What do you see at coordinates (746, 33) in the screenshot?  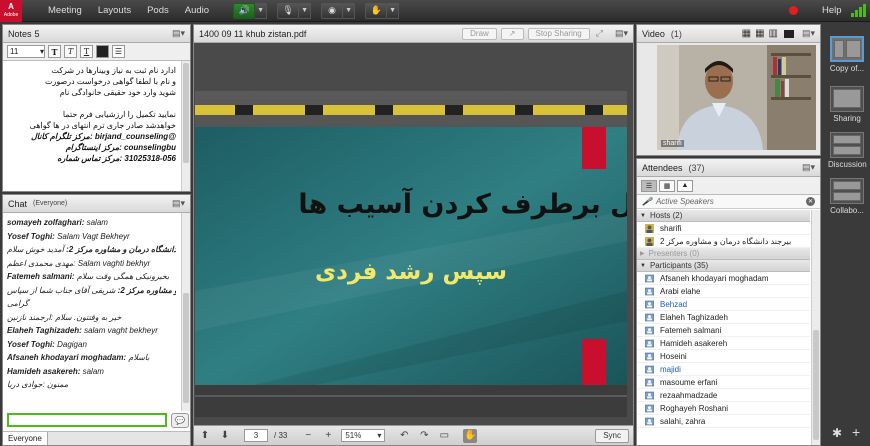 I see `video-layout-icon: ▦` at bounding box center [746, 33].